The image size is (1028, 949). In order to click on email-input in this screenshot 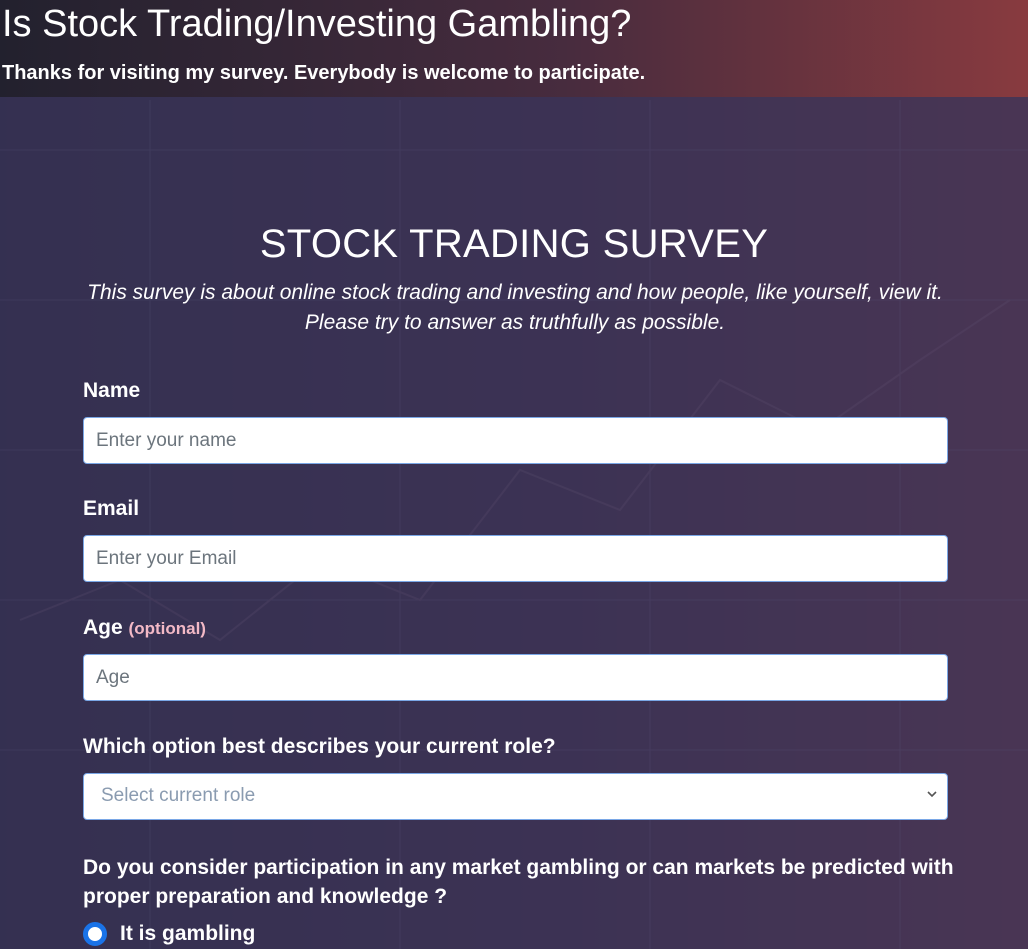, I will do `click(515, 558)`.